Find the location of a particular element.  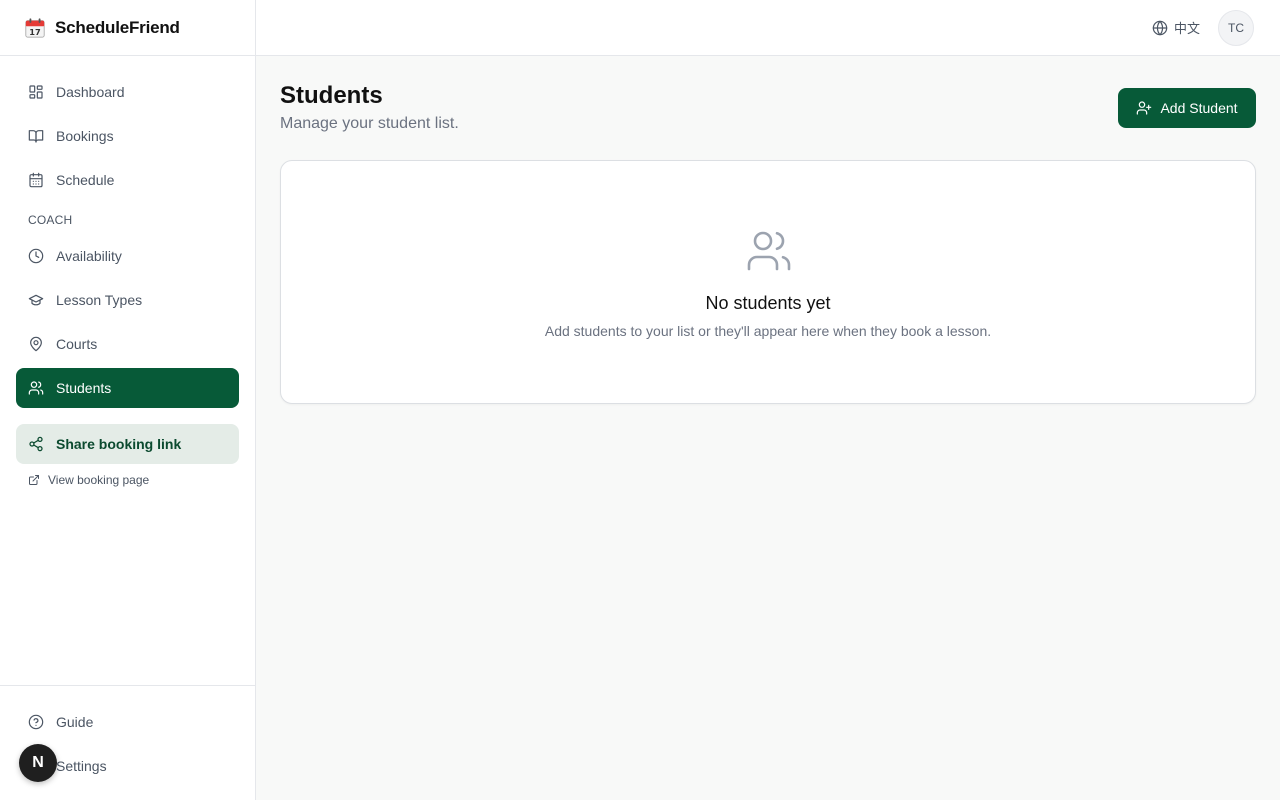

share-booking-link-label: Share booking link is located at coordinates (119, 444).